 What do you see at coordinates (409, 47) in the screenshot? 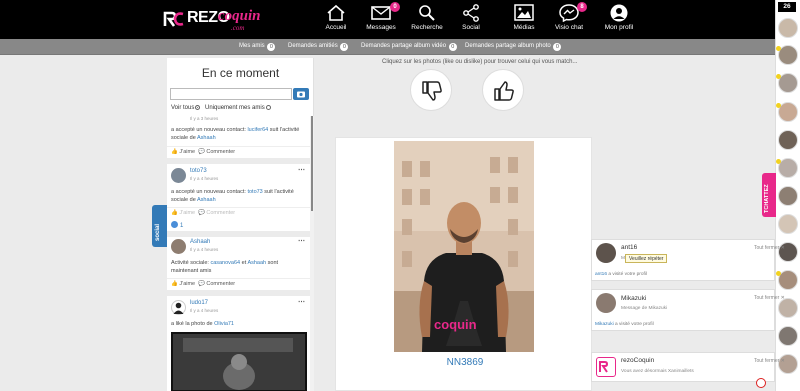
I see `subnav-partage-video: Demandes partage album vidéo 0` at bounding box center [409, 47].